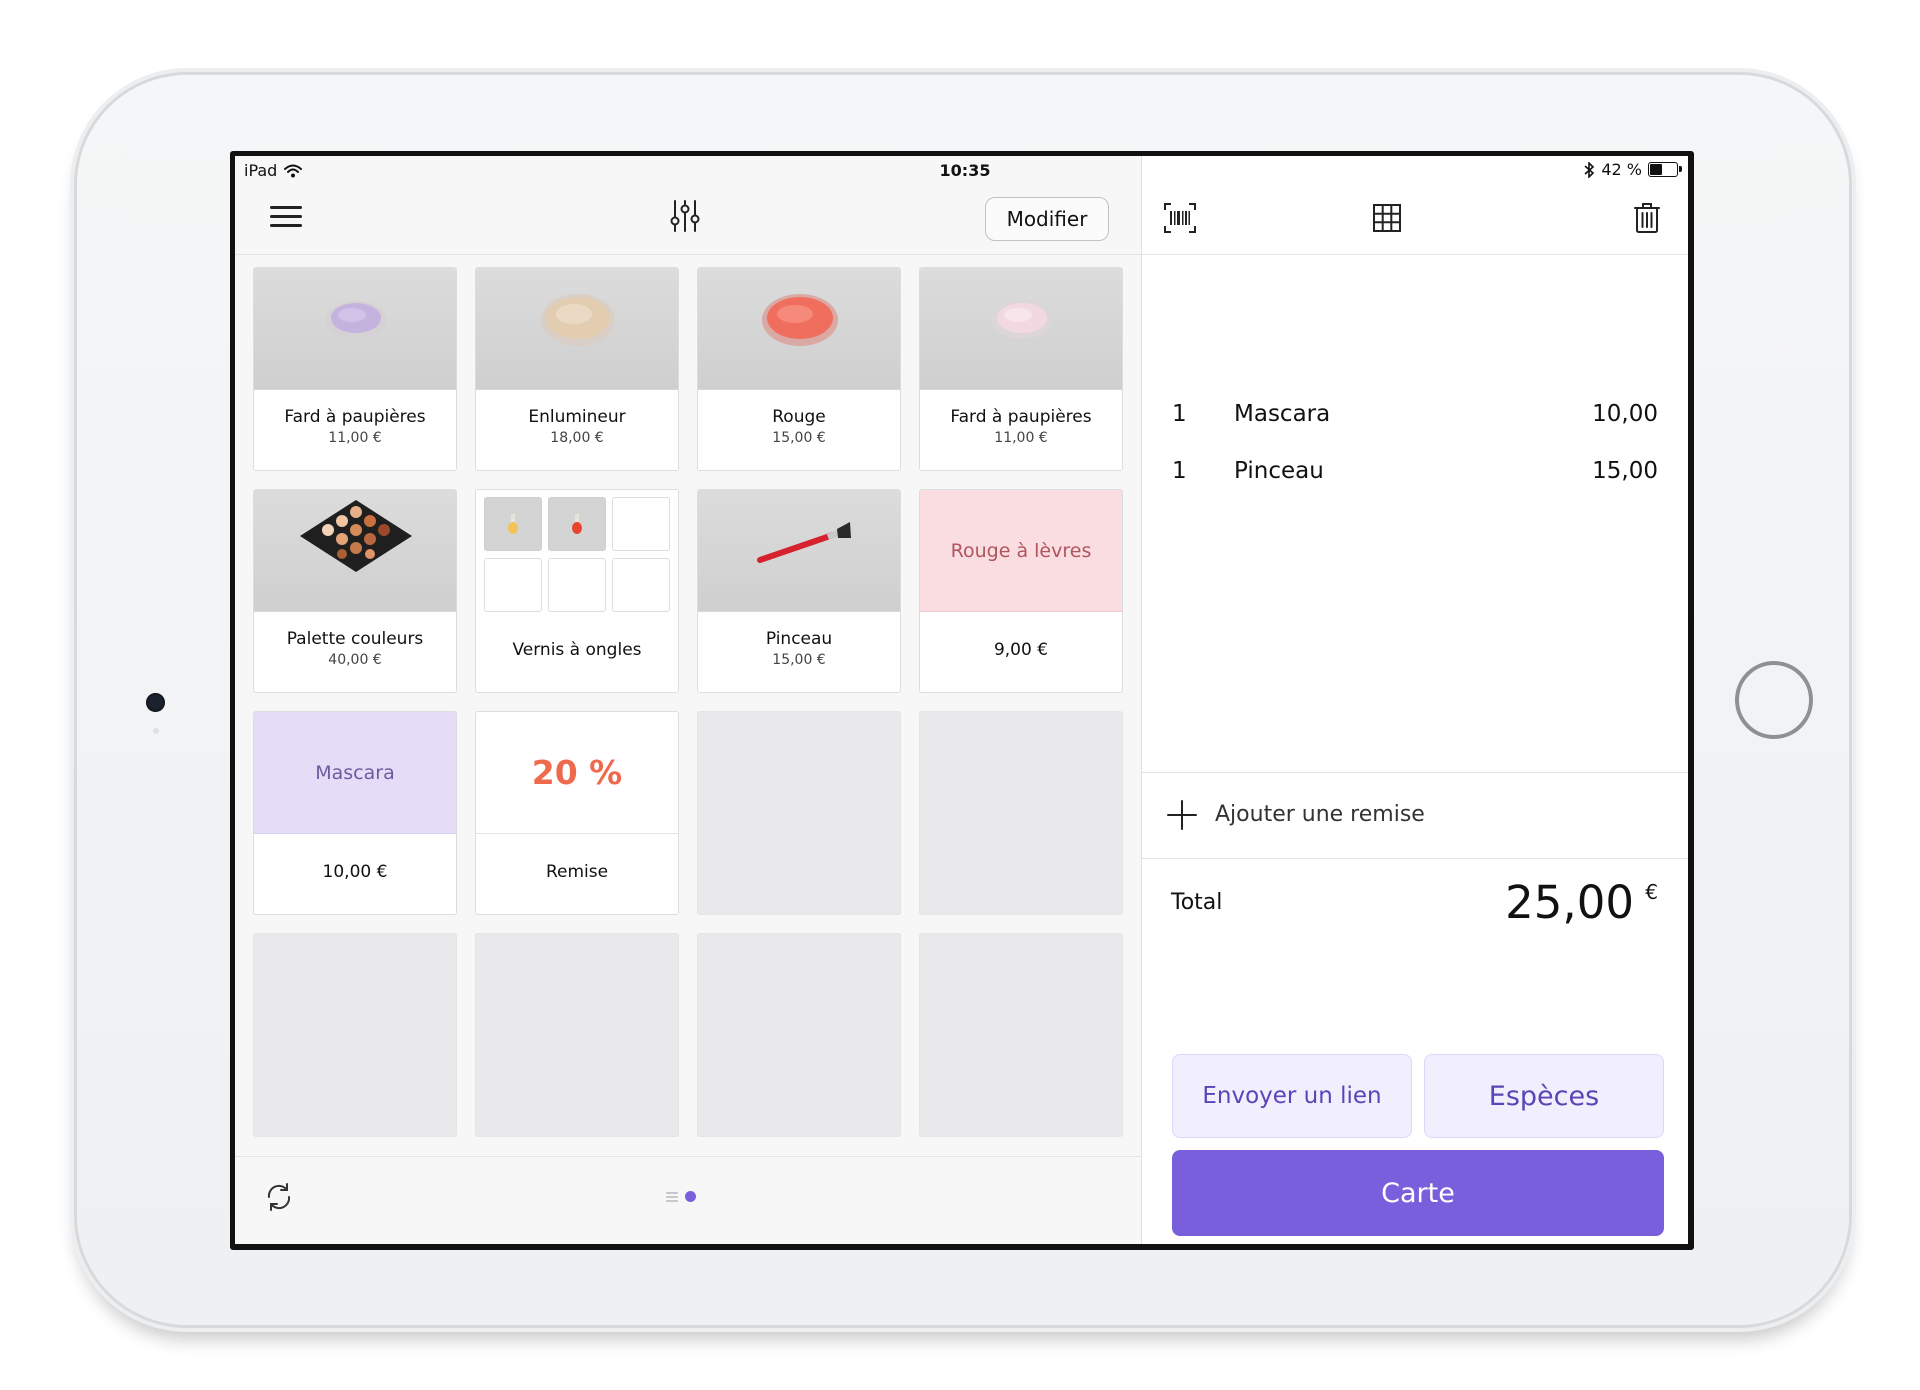 Image resolution: width=1920 pixels, height=1390 pixels. I want to click on sync-icon, so click(279, 1197).